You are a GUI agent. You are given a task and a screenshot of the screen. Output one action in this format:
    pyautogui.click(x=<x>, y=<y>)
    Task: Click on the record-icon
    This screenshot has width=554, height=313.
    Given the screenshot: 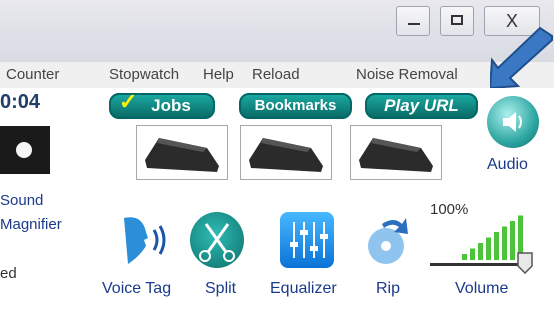 What is the action you would take?
    pyautogui.click(x=24, y=150)
    